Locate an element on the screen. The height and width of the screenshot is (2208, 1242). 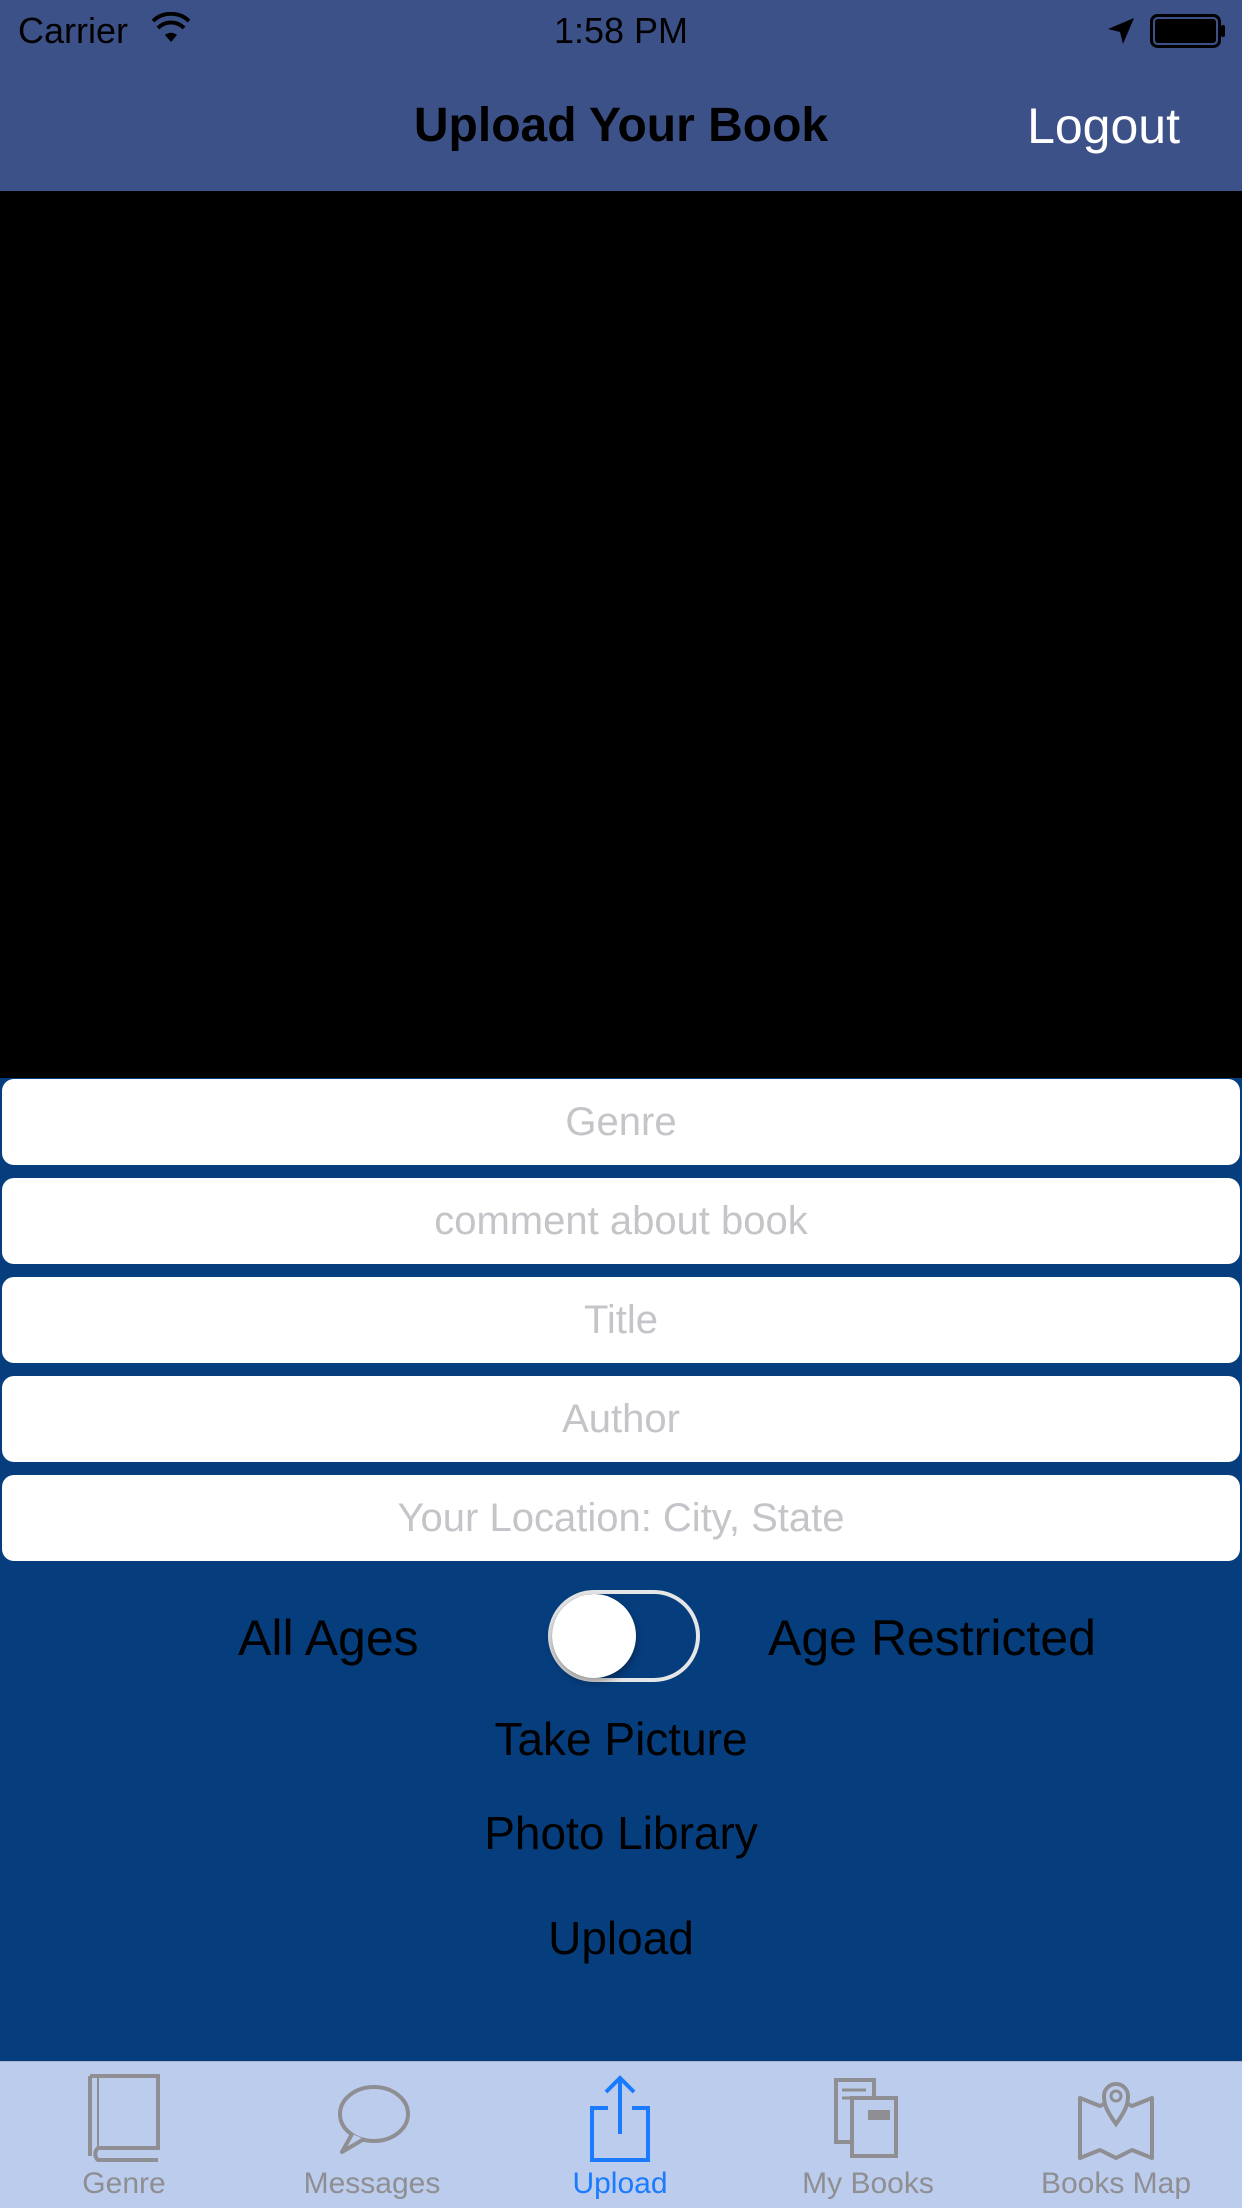
tab-label: My Books is located at coordinates (868, 2183).